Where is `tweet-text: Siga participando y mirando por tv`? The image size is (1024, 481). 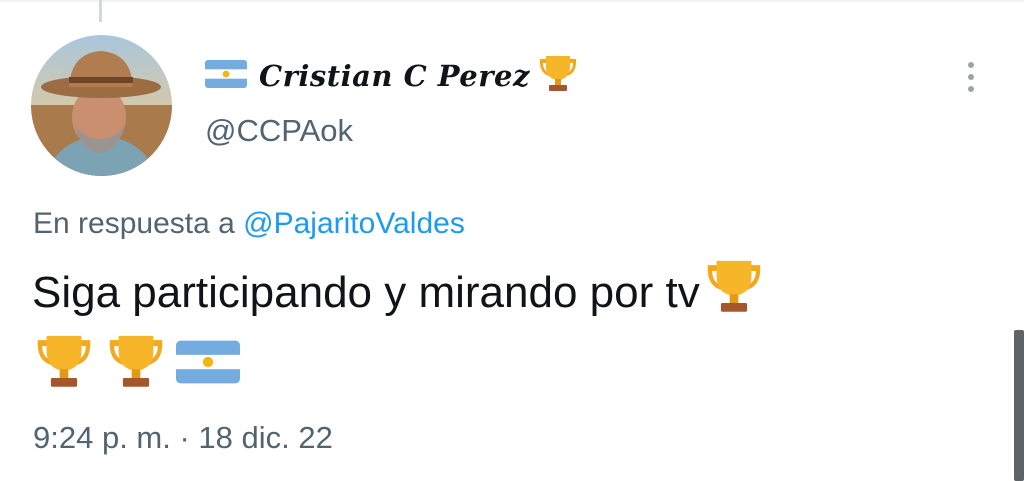
tweet-text: Siga participando y mirando por tv is located at coordinates (399, 292).